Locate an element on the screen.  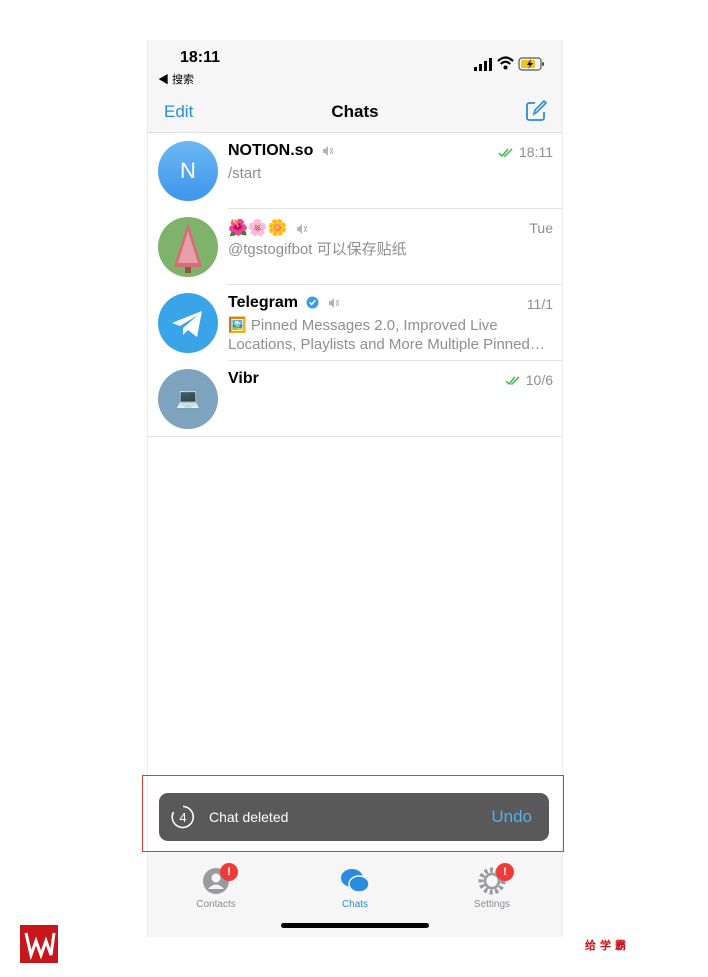
chat-title: Vibr is located at coordinates (243, 379).